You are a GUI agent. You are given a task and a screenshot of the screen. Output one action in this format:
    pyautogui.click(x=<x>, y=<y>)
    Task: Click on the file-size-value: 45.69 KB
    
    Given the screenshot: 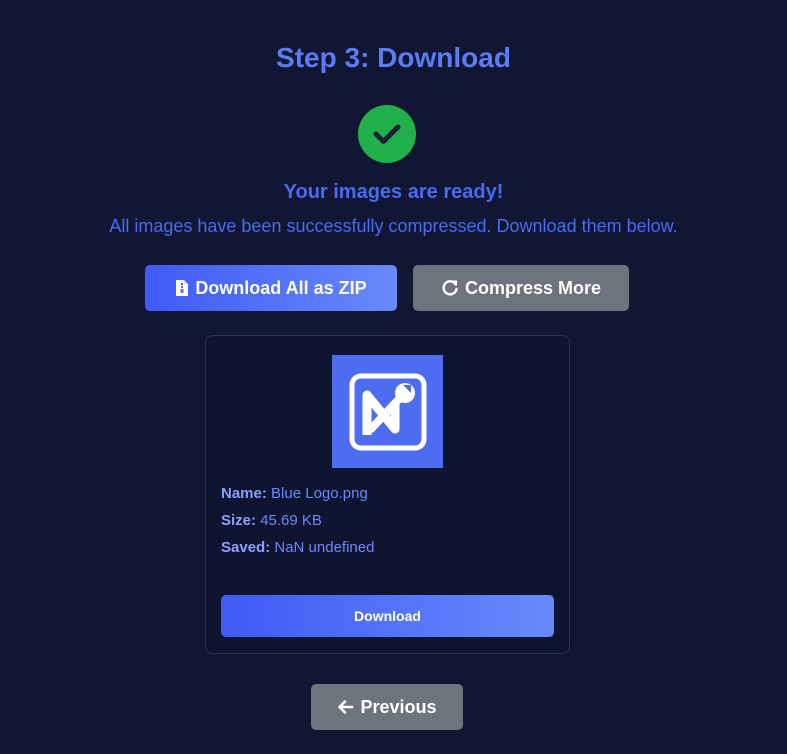 What is the action you would take?
    pyautogui.click(x=291, y=520)
    